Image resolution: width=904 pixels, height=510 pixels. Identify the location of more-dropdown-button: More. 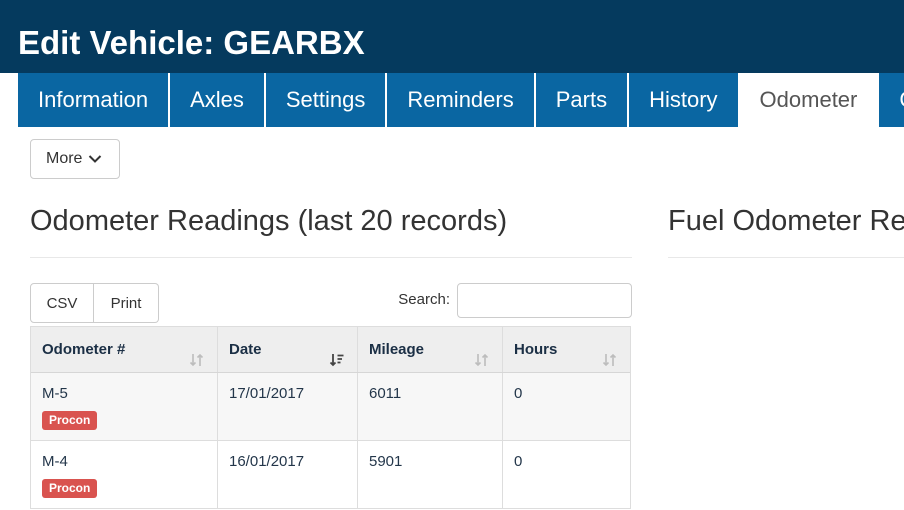
(75, 159).